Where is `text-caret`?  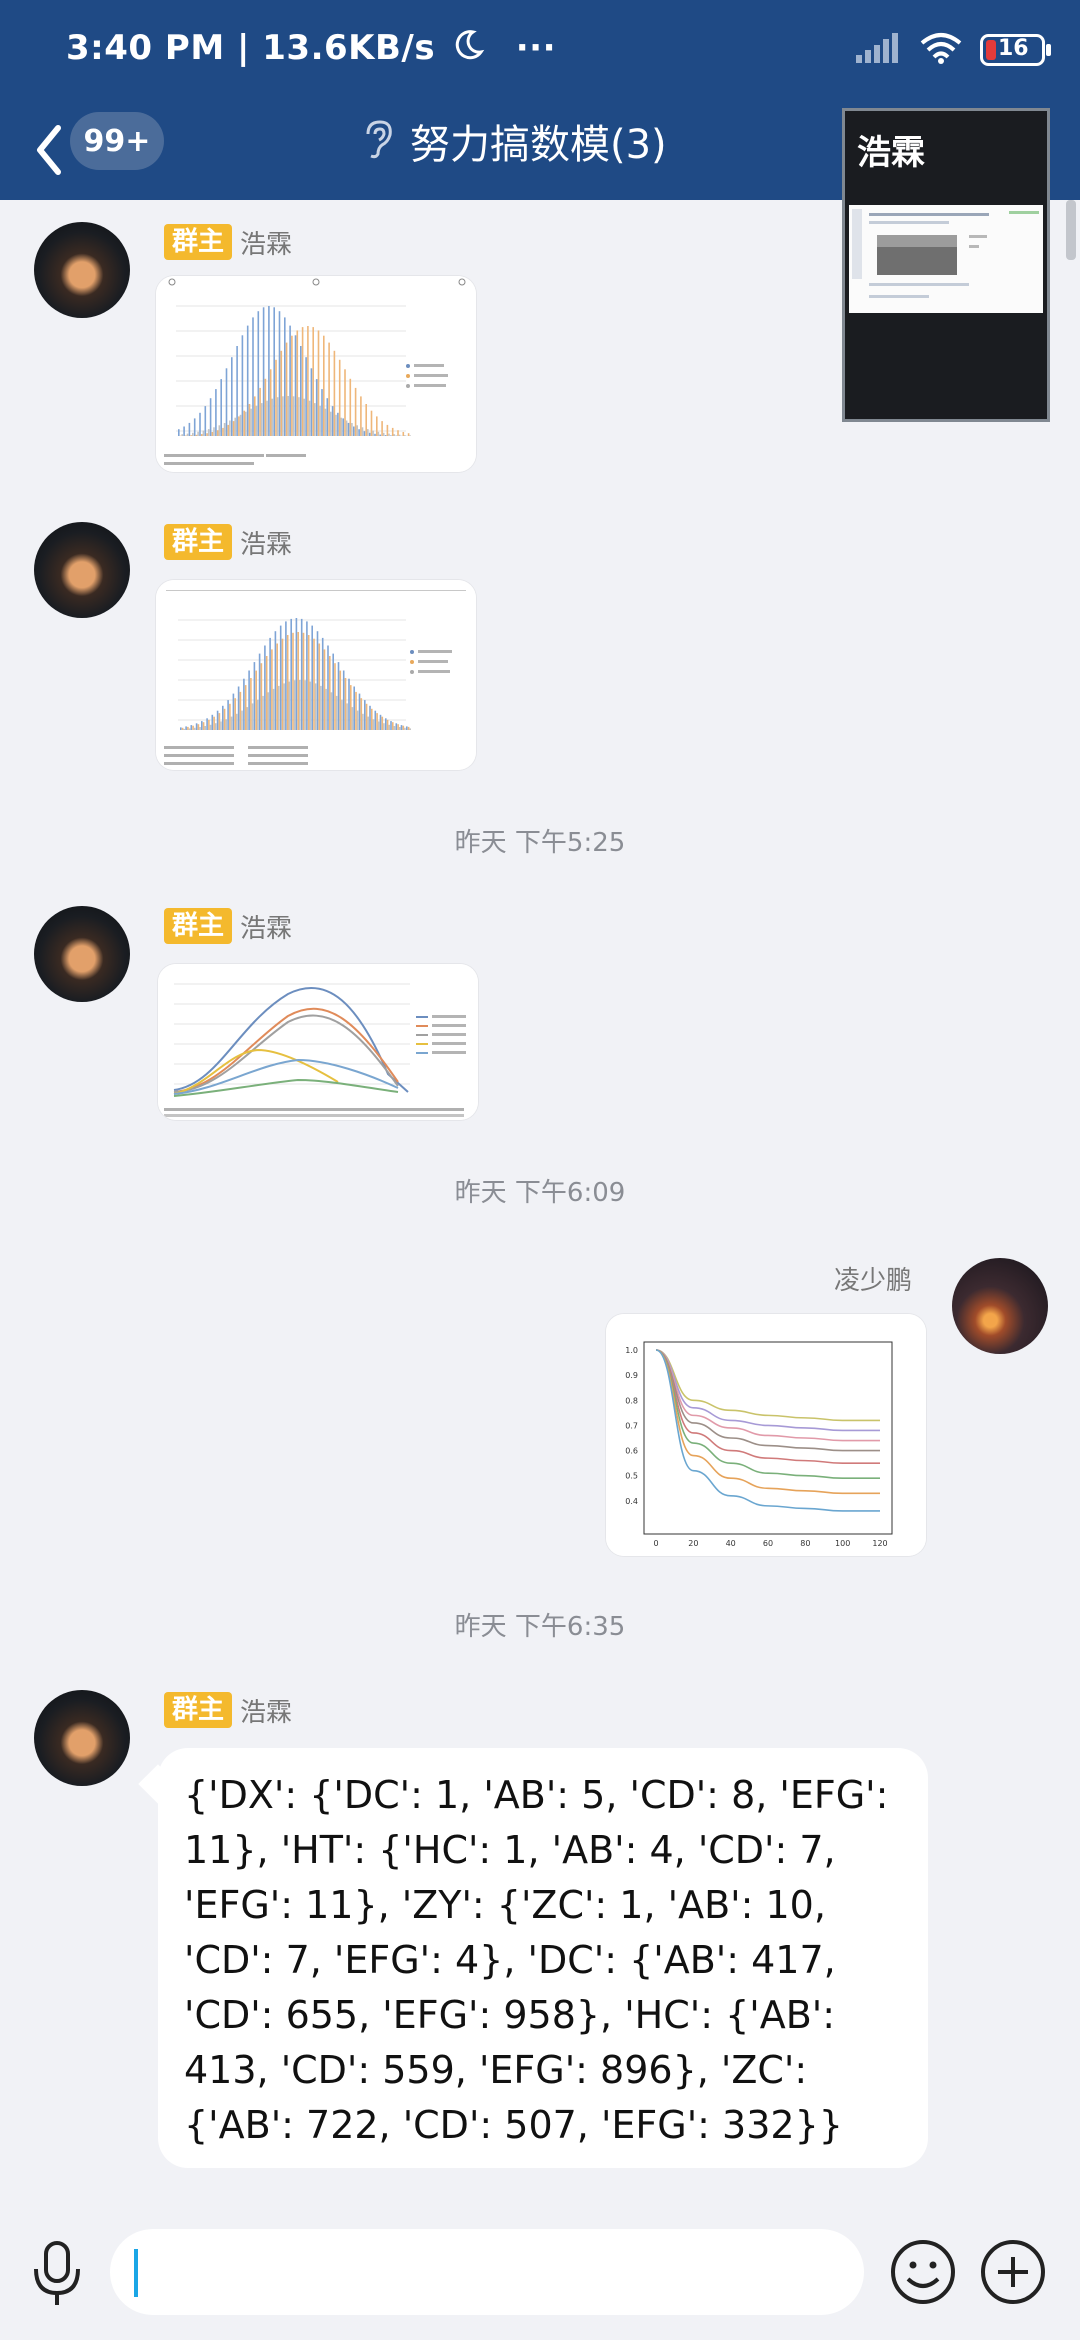
text-caret is located at coordinates (136, 2273).